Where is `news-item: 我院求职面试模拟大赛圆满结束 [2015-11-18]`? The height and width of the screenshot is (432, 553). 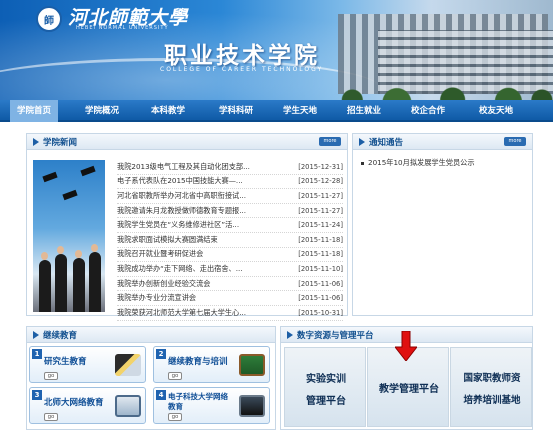
news-item: 我院求职面试模拟大赛圆满结束 [2015-11-18] is located at coordinates (230, 240).